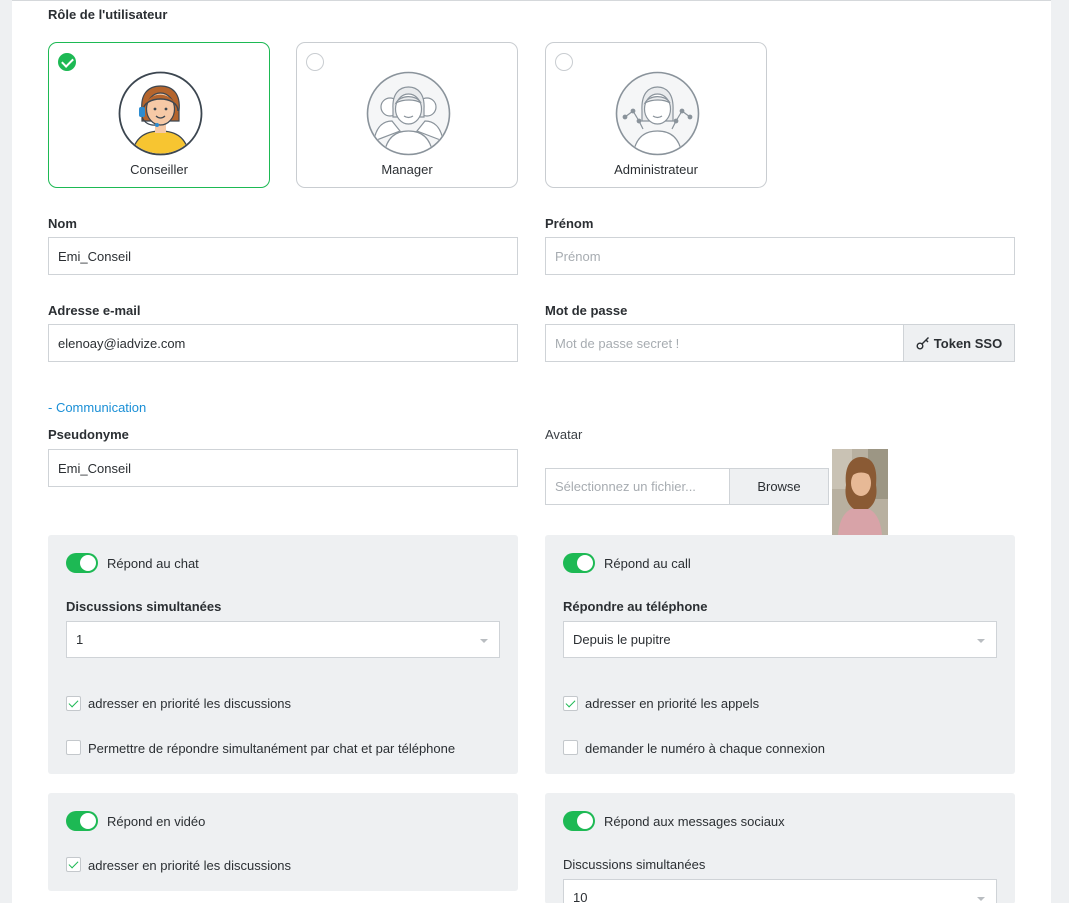 Image resolution: width=1069 pixels, height=903 pixels. What do you see at coordinates (73, 747) in the screenshot?
I see `chat-and-phone-checkbox` at bounding box center [73, 747].